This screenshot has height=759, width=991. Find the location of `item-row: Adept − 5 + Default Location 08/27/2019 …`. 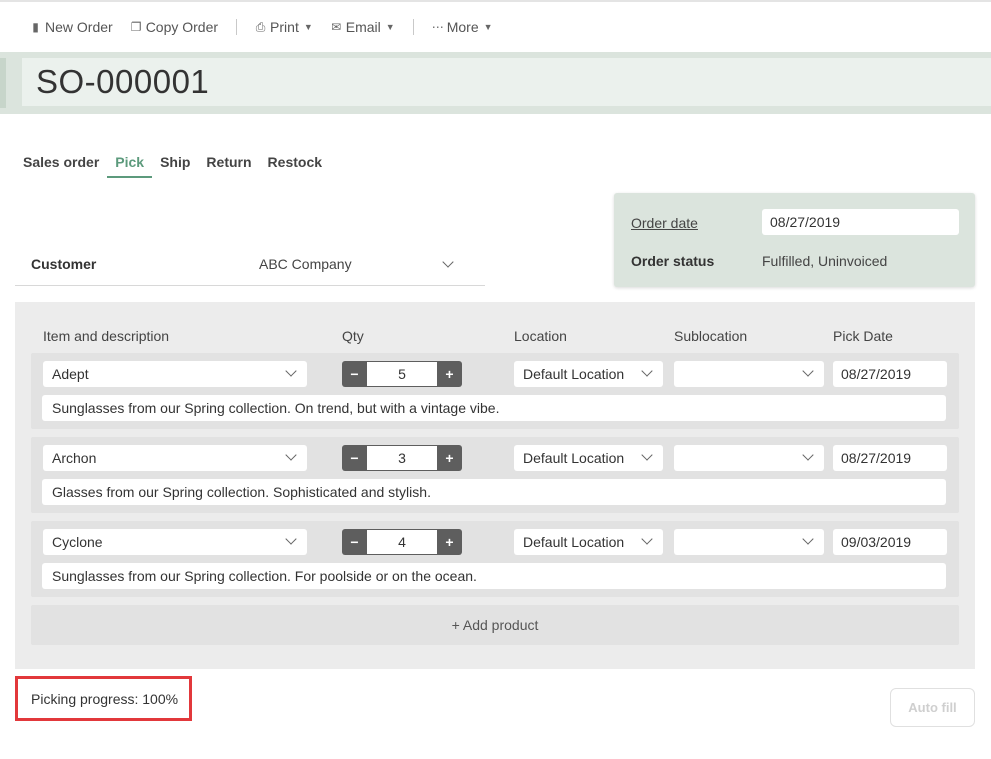

item-row: Adept − 5 + Default Location 08/27/2019 … is located at coordinates (495, 391).